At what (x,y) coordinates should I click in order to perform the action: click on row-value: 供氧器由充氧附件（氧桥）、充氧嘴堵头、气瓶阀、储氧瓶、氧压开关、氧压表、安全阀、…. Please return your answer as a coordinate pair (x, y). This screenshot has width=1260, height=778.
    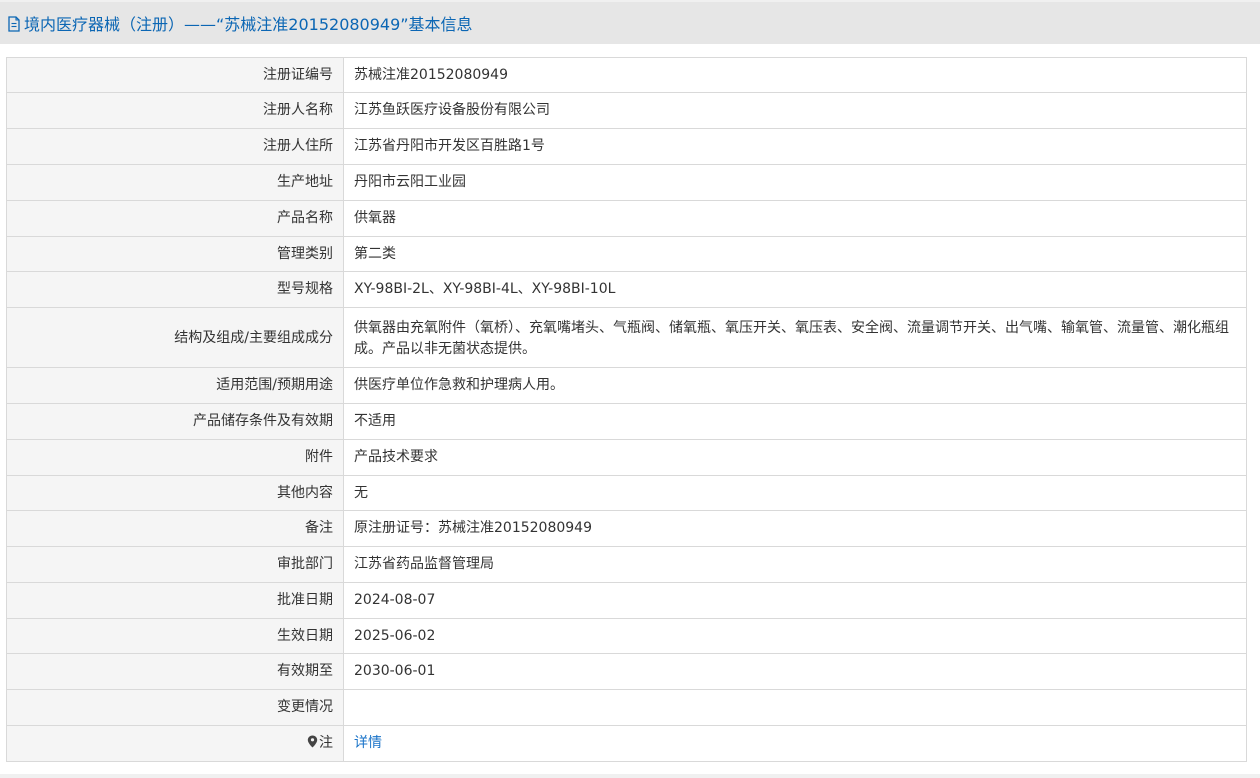
    Looking at the image, I should click on (795, 337).